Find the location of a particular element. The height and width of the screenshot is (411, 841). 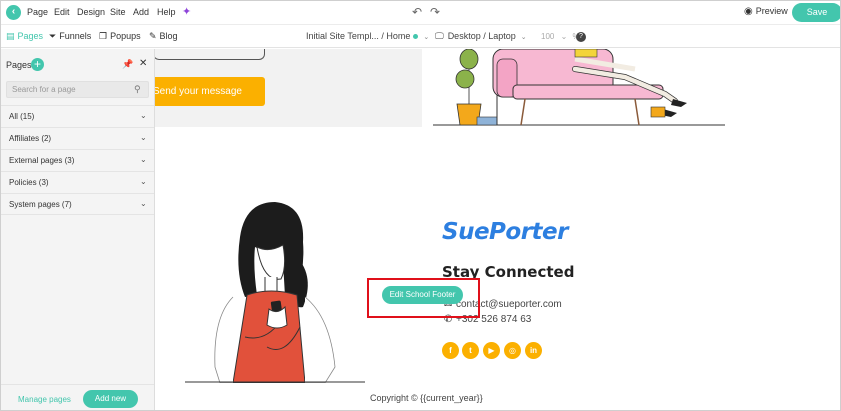

zoom-down-icon: ⌄ is located at coordinates (564, 36).